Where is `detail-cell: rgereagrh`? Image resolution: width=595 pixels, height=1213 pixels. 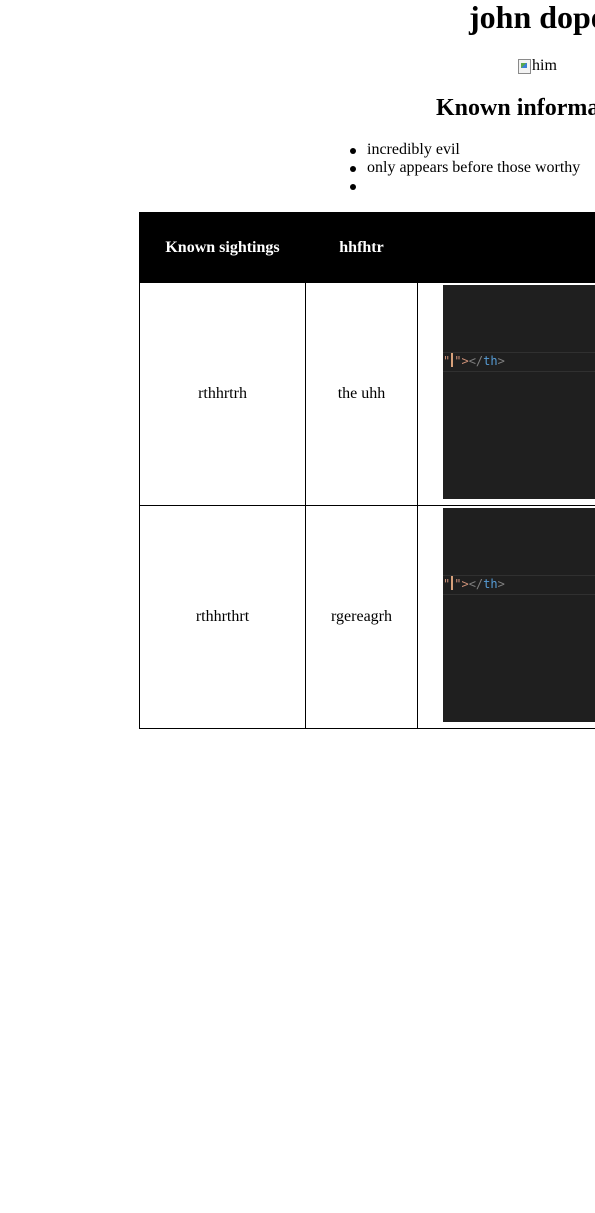
detail-cell: rgereagrh is located at coordinates (361, 617).